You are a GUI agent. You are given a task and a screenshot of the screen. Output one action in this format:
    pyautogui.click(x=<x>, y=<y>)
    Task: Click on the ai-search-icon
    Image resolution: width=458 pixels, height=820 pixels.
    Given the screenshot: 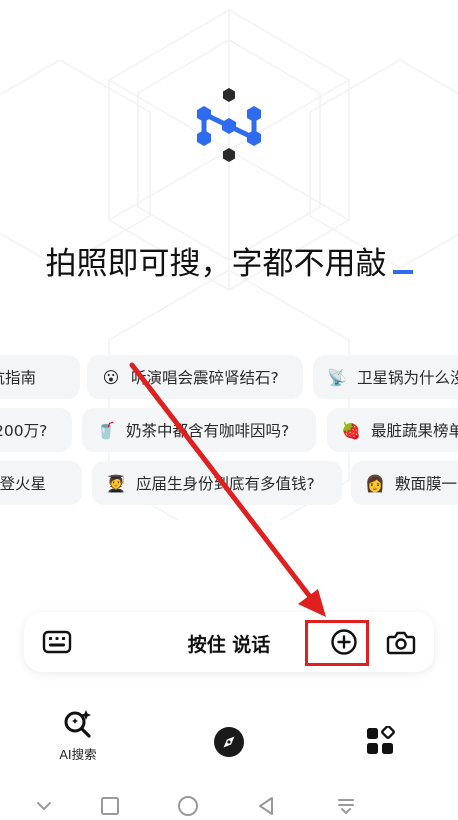 What is the action you would take?
    pyautogui.click(x=77, y=724)
    